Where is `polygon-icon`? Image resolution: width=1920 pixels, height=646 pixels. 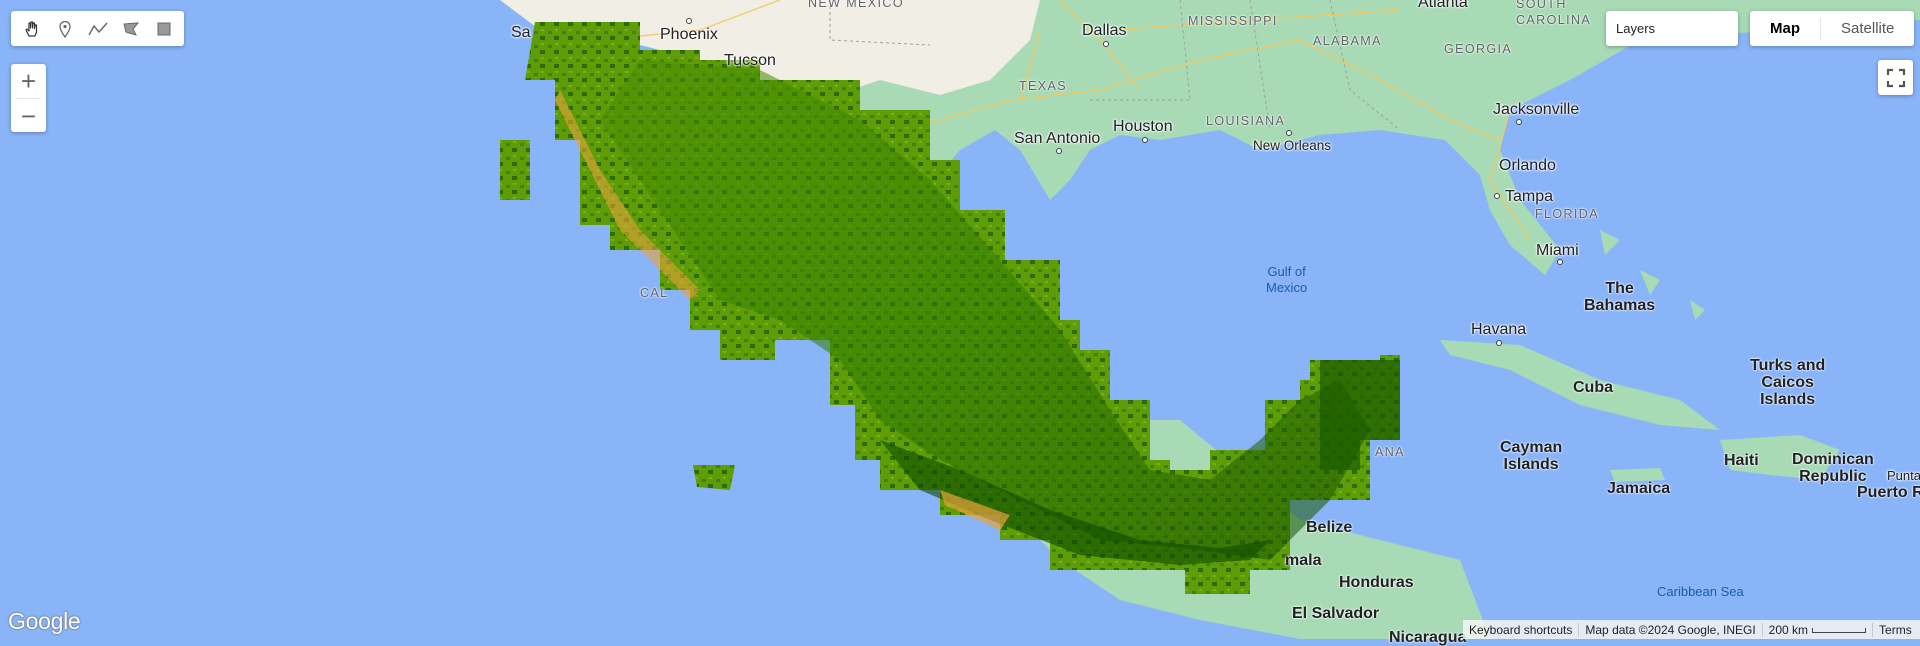
polygon-icon is located at coordinates (130, 28).